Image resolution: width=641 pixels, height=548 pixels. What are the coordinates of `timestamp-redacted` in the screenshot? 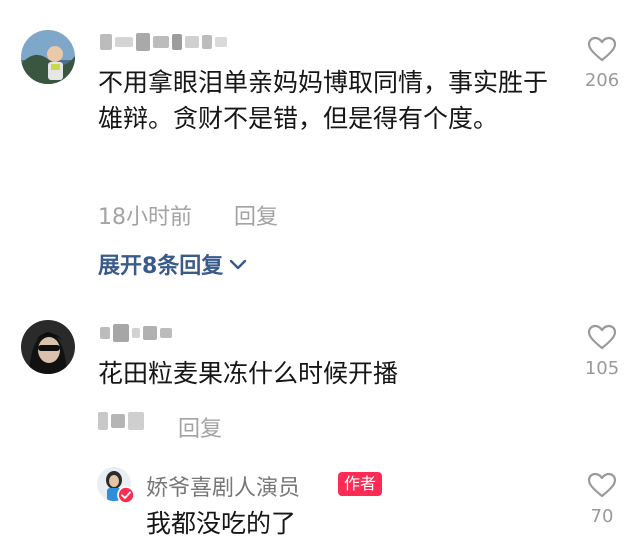 It's located at (121, 421).